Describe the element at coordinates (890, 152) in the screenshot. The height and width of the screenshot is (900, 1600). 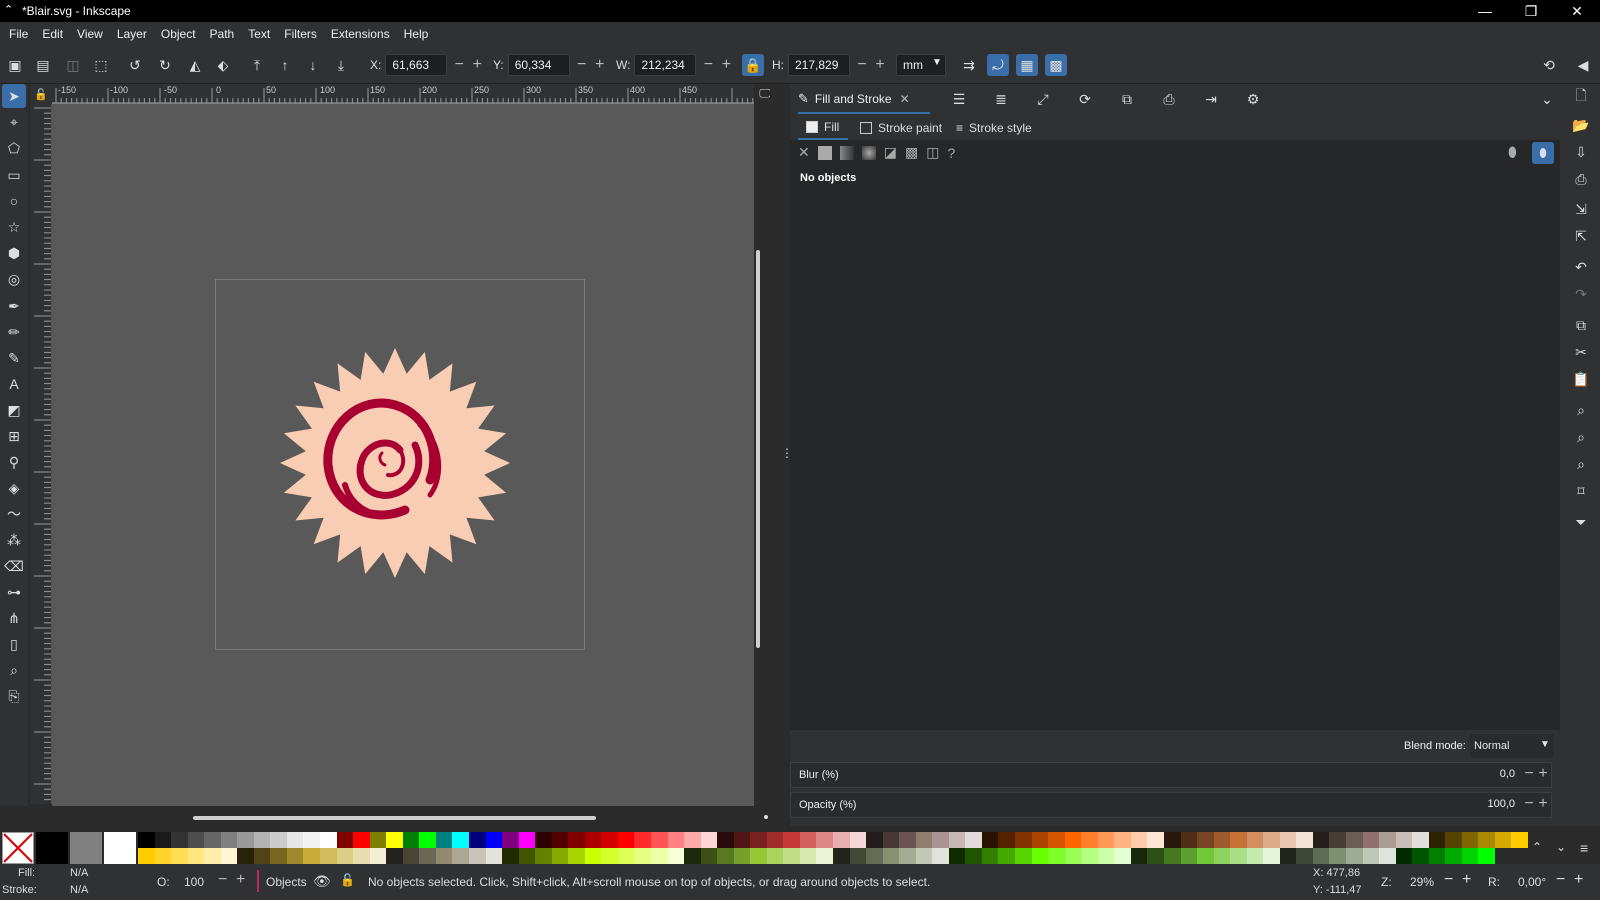
I see `mesh-gradient-icon: ◪` at that location.